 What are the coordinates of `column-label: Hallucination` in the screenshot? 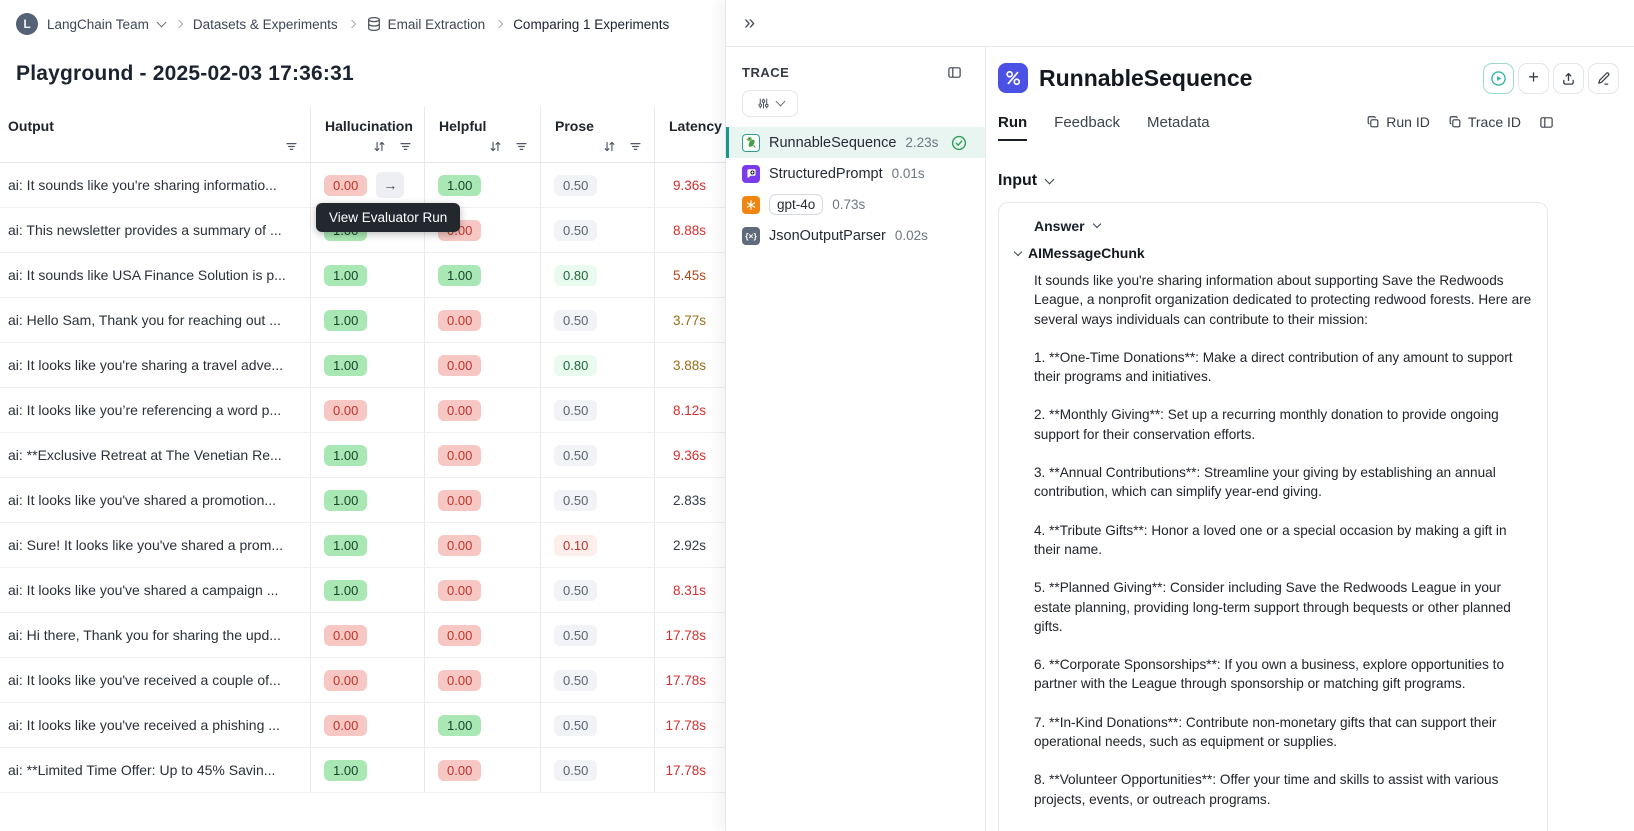 It's located at (369, 126).